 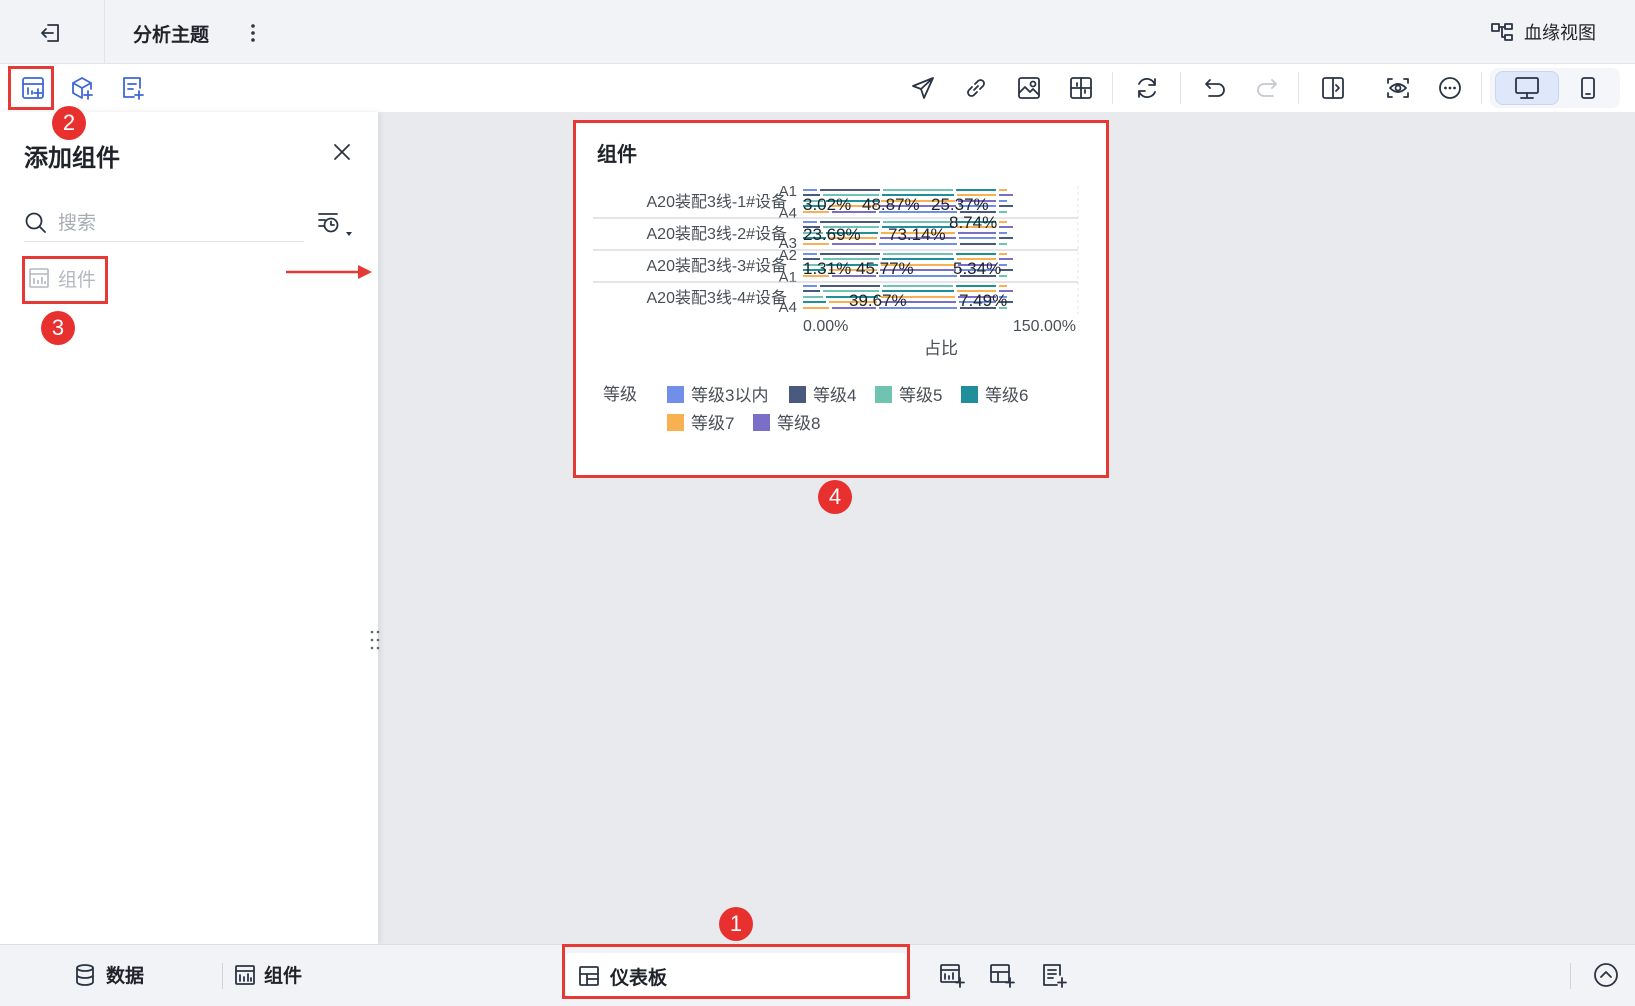 I want to click on send-icon, so click(x=923, y=88).